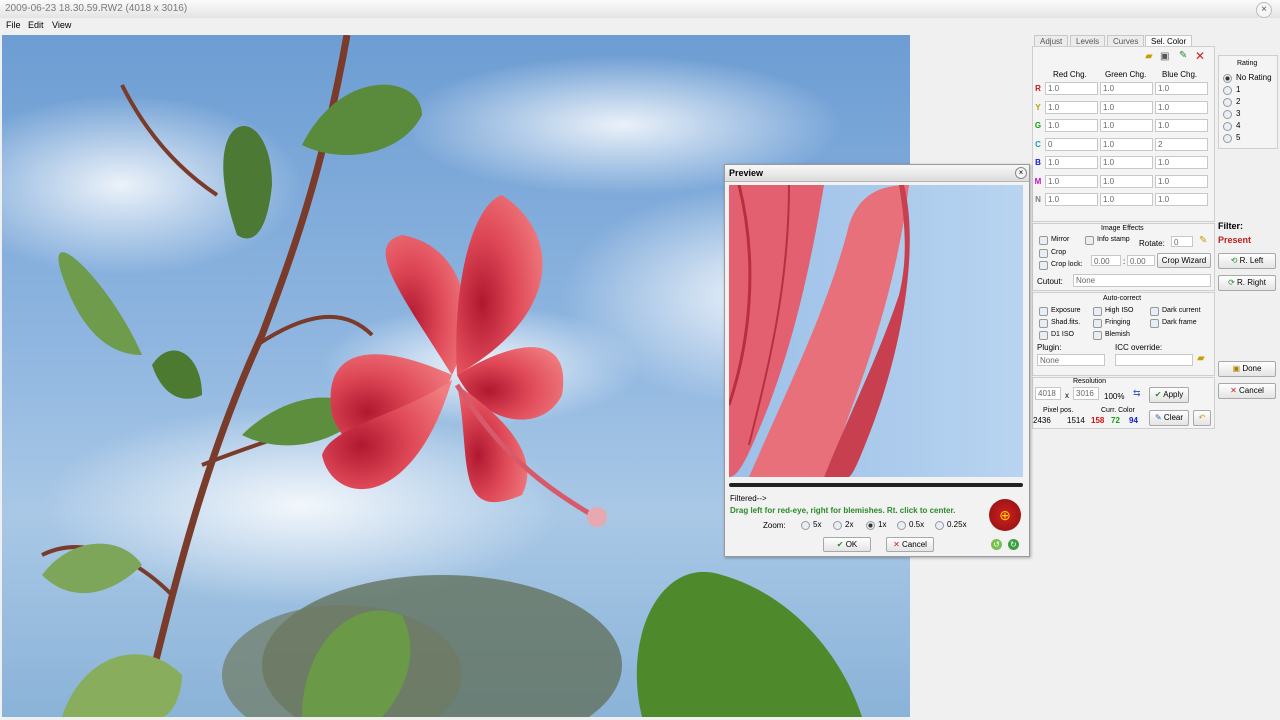 This screenshot has width=1280, height=720. I want to click on crop-wizard-button: Crop Wizard, so click(1184, 260).